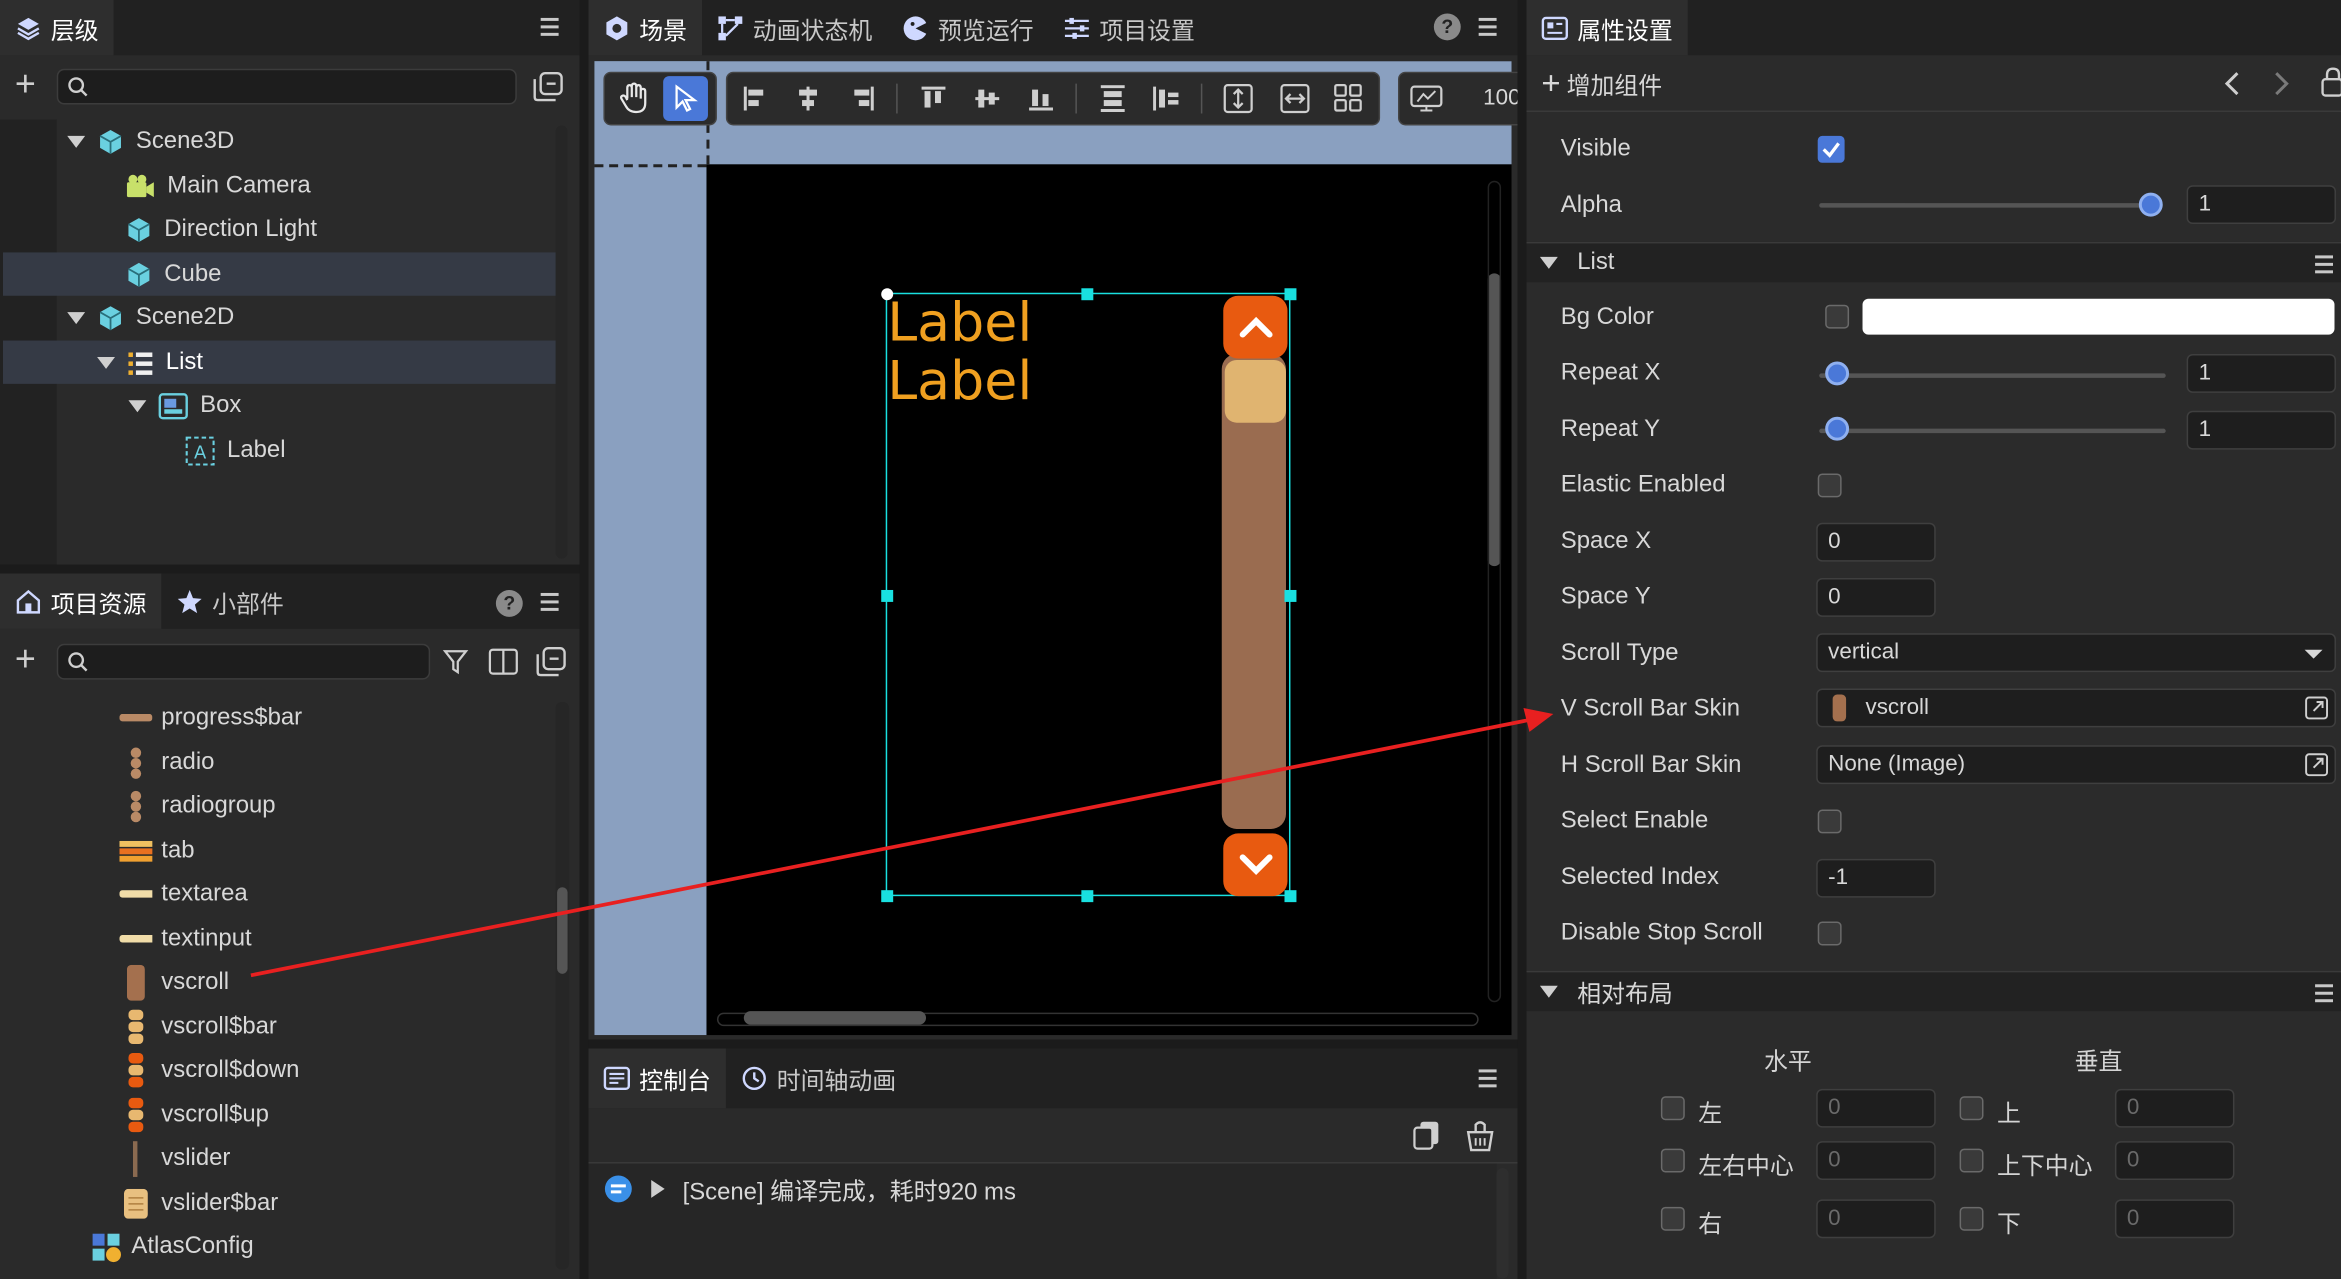  I want to click on align-bottom-button, so click(1041, 98).